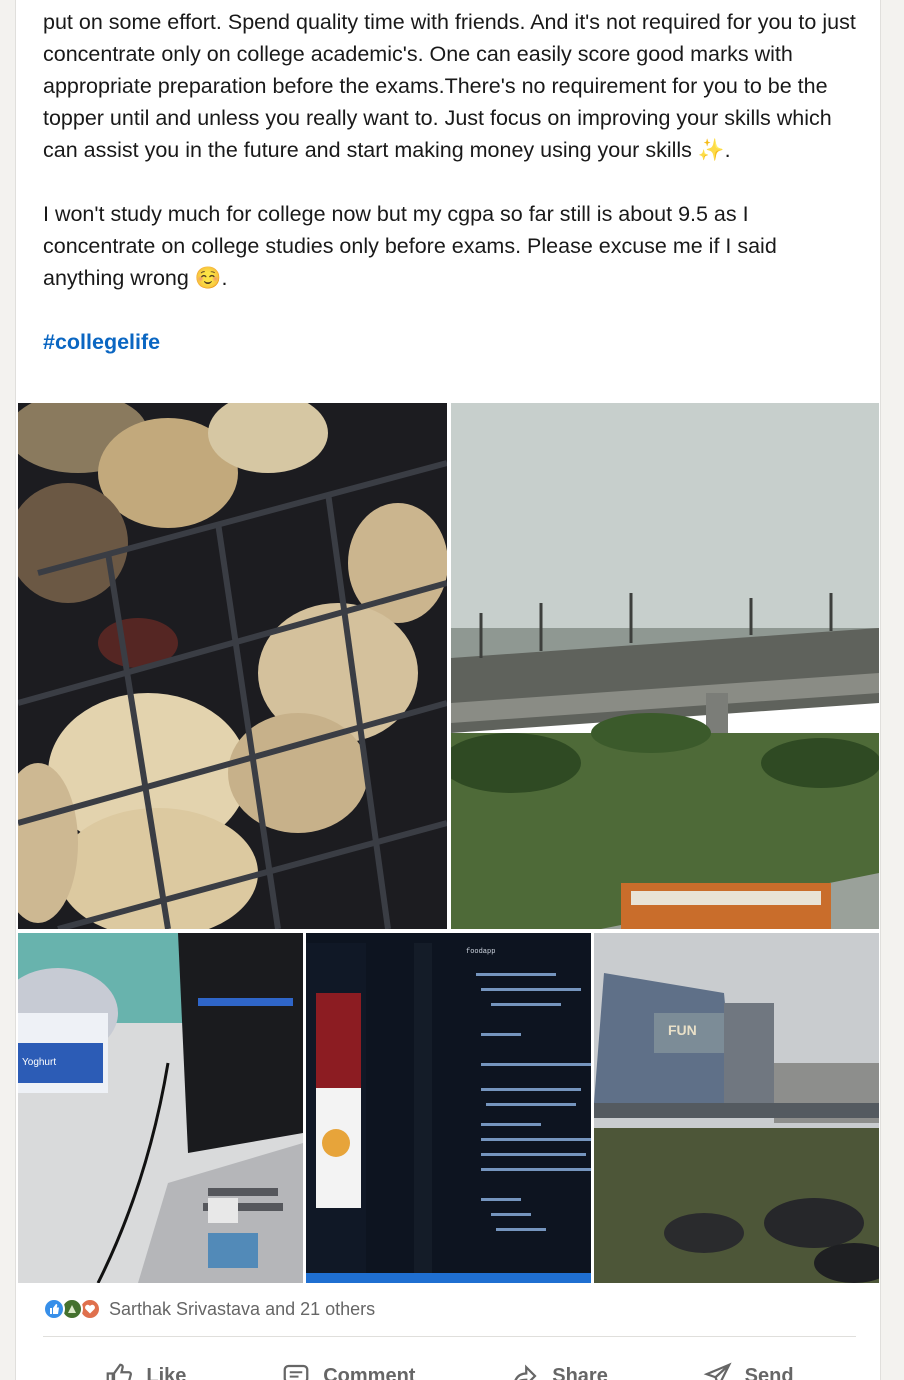 The width and height of the screenshot is (904, 1380). Describe the element at coordinates (101, 342) in the screenshot. I see `hashtag-link: #collegelife` at that location.